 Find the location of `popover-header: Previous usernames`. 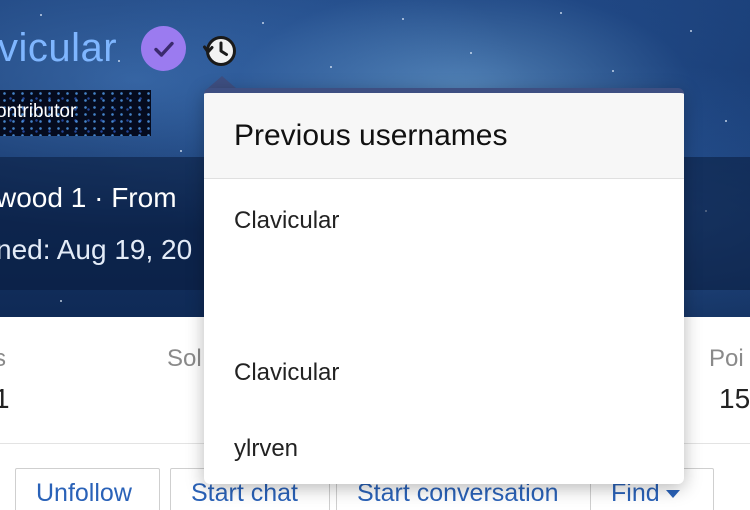

popover-header: Previous usernames is located at coordinates (444, 136).